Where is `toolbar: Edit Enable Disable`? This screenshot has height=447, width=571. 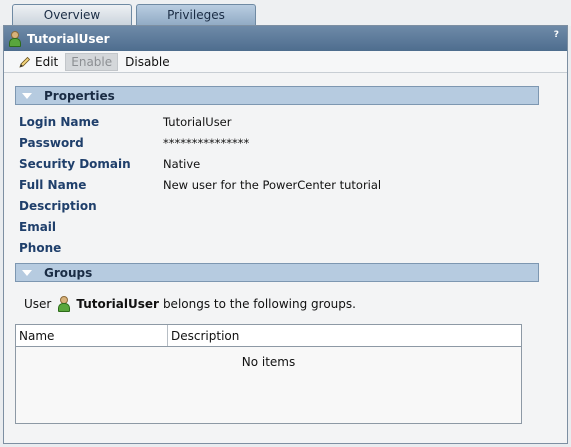
toolbar: Edit Enable Disable is located at coordinates (285, 62).